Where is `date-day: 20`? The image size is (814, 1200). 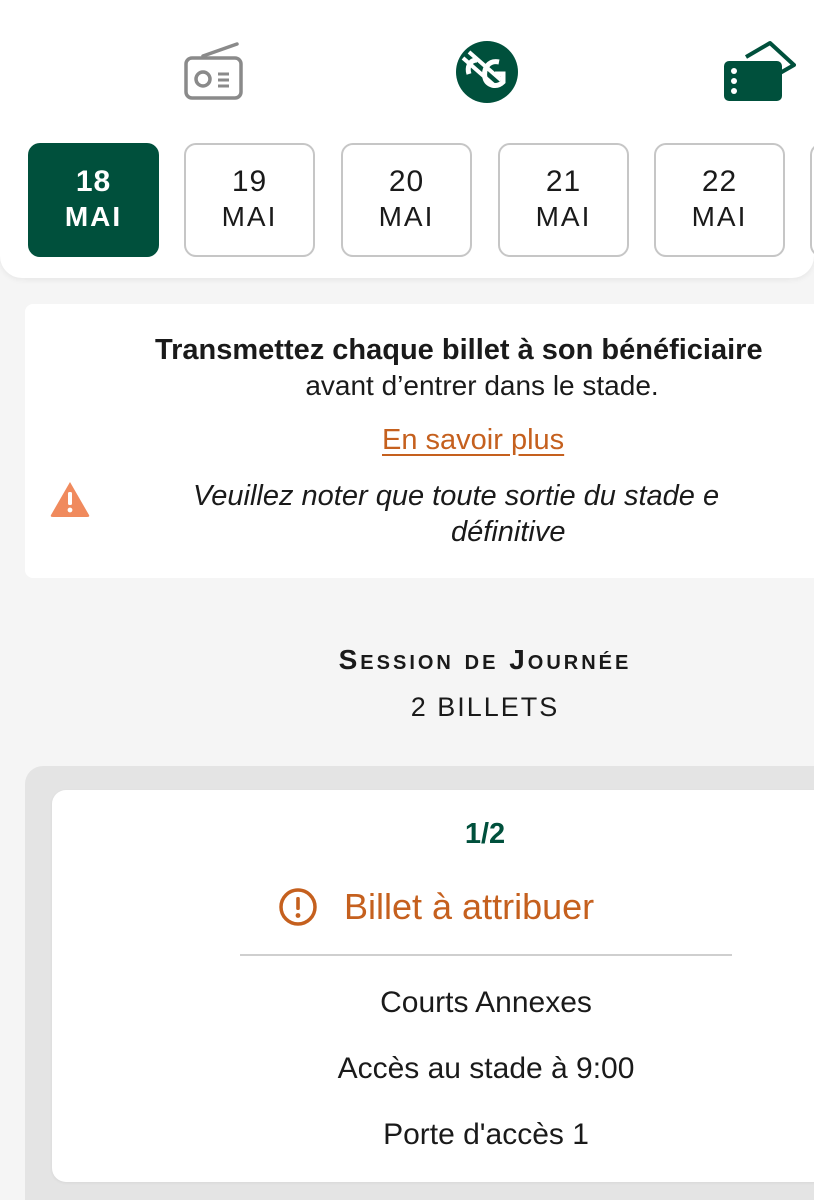
date-day: 20 is located at coordinates (406, 181).